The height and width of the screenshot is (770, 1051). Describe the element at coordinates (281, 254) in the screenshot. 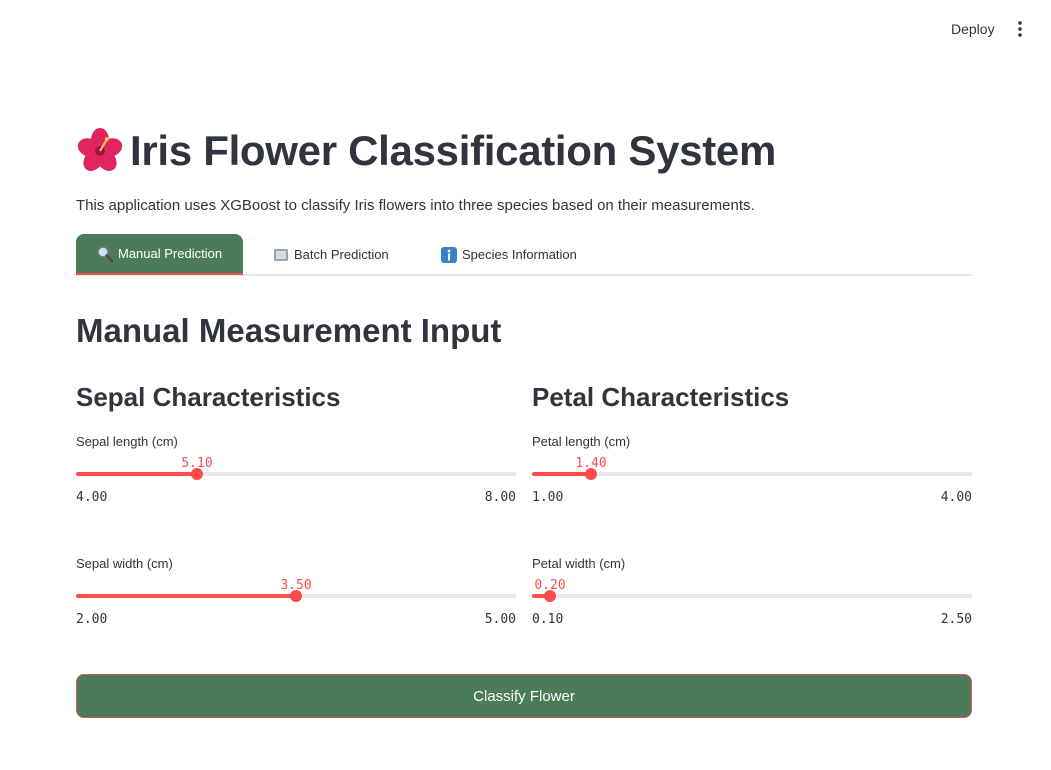

I see `folder-icon` at that location.